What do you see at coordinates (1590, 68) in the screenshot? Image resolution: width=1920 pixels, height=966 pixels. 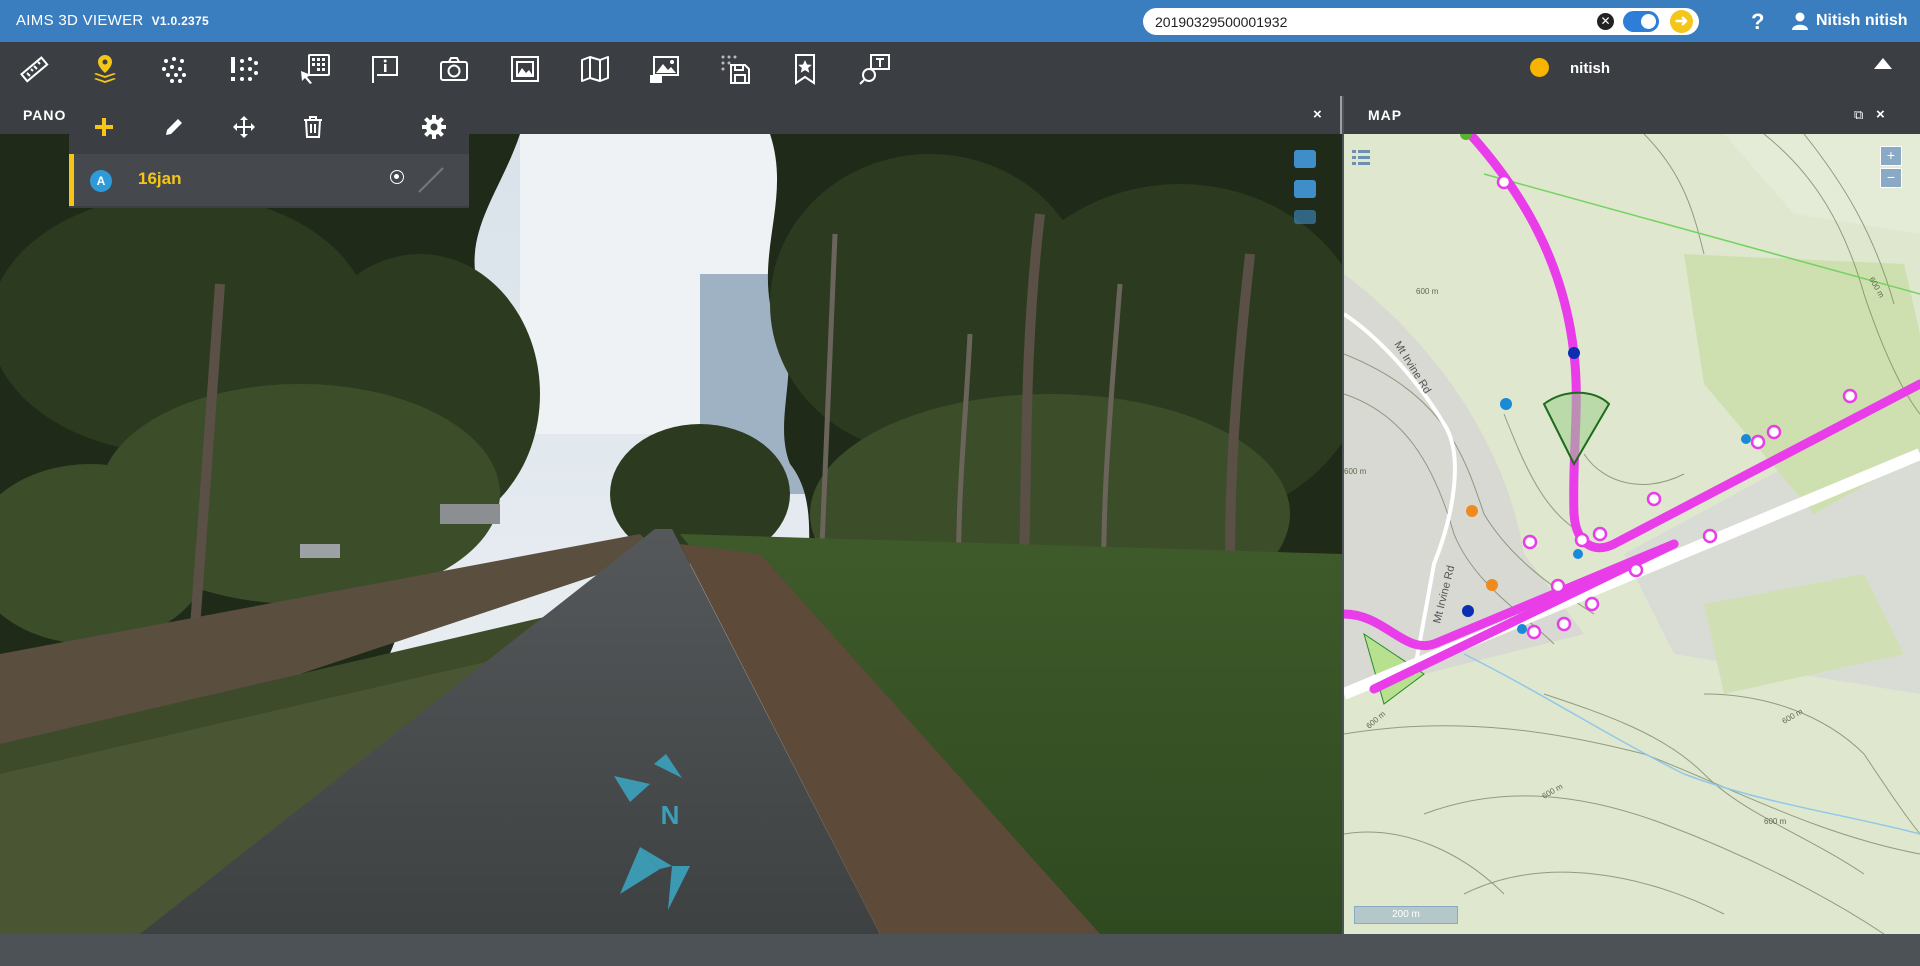 I see `status-user: nitish` at bounding box center [1590, 68].